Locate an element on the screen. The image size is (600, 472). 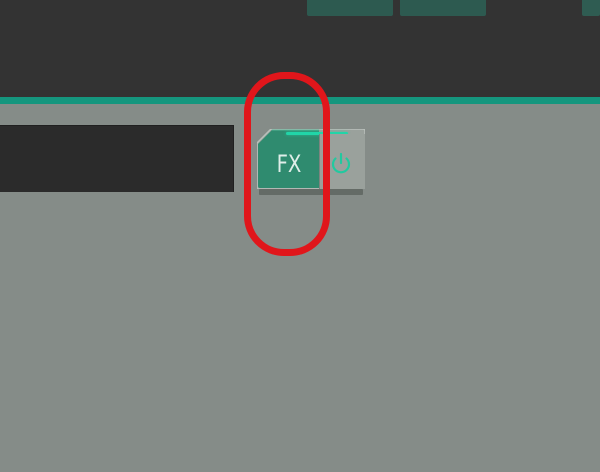
fx-power-button is located at coordinates (342, 161).